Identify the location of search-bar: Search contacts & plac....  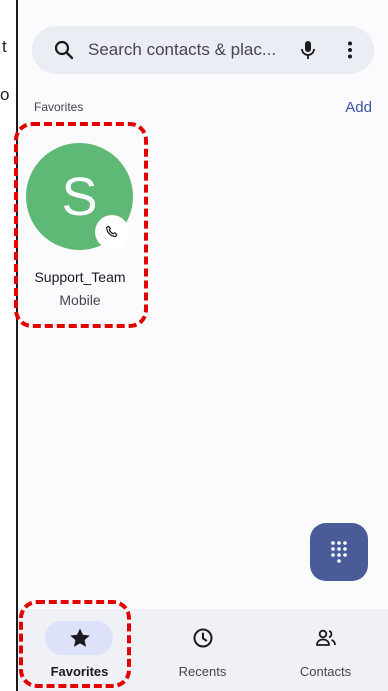
(203, 50).